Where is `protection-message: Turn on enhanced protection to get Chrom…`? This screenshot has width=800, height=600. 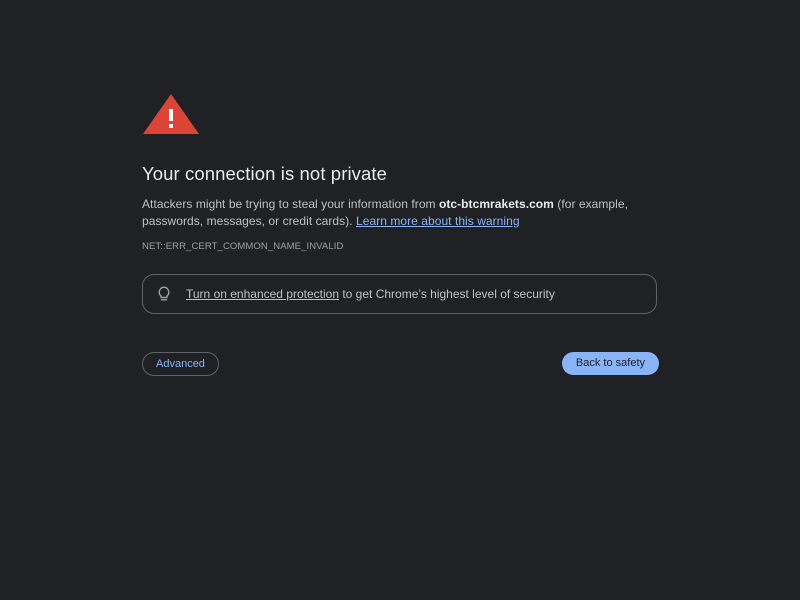 protection-message: Turn on enhanced protection to get Chrom… is located at coordinates (370, 294).